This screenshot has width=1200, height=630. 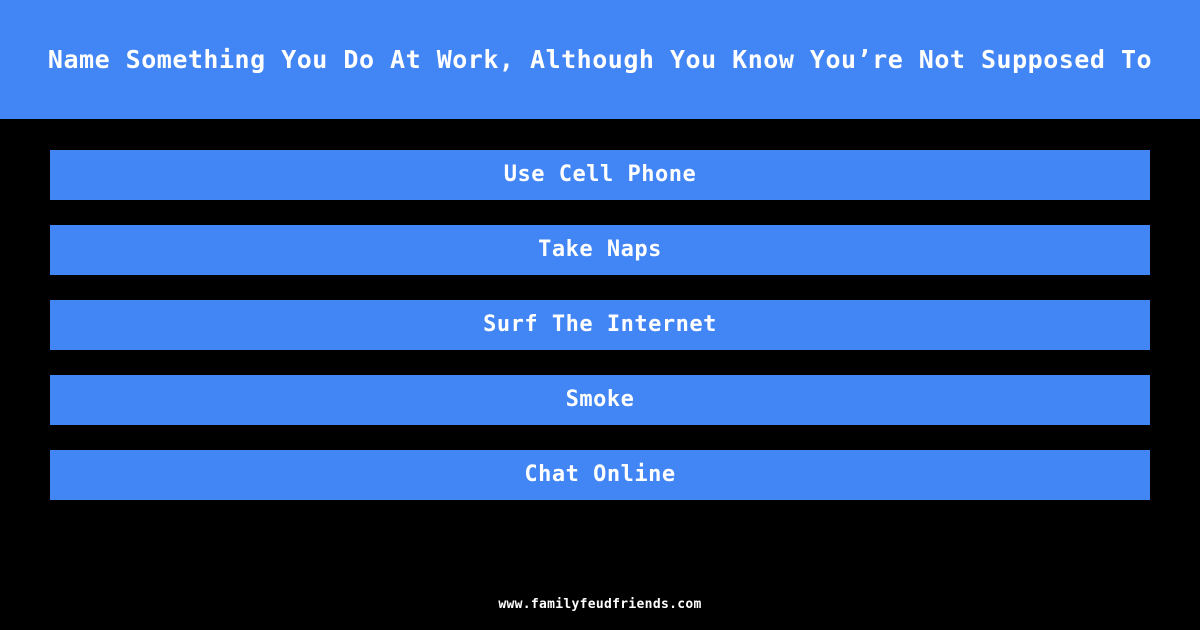 I want to click on answer-row: Smoke, so click(x=600, y=400).